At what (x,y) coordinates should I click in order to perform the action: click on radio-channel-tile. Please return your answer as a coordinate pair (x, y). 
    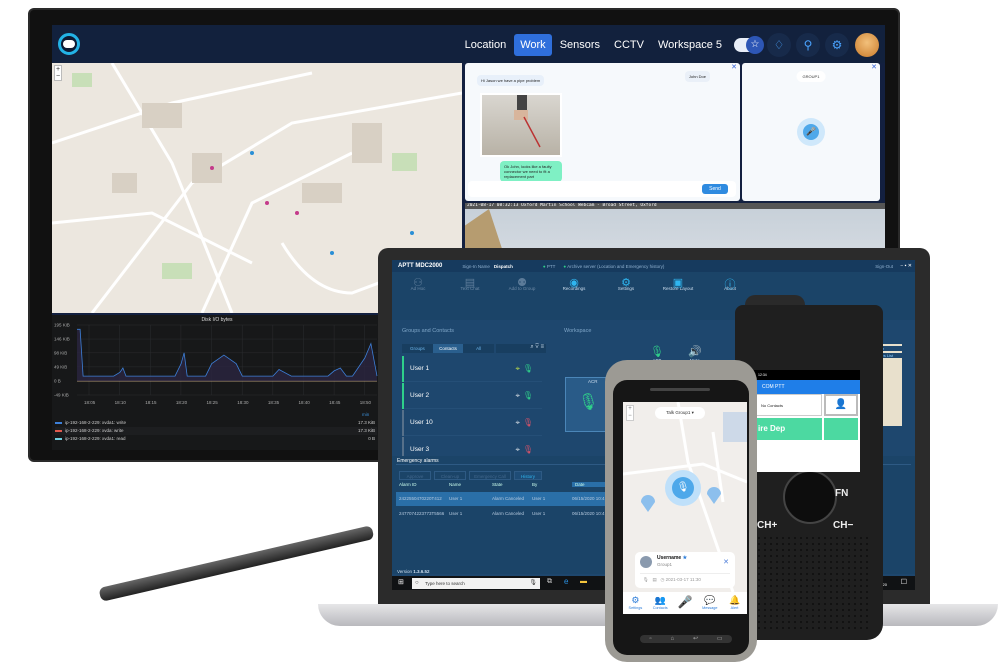
    Looking at the image, I should click on (841, 429).